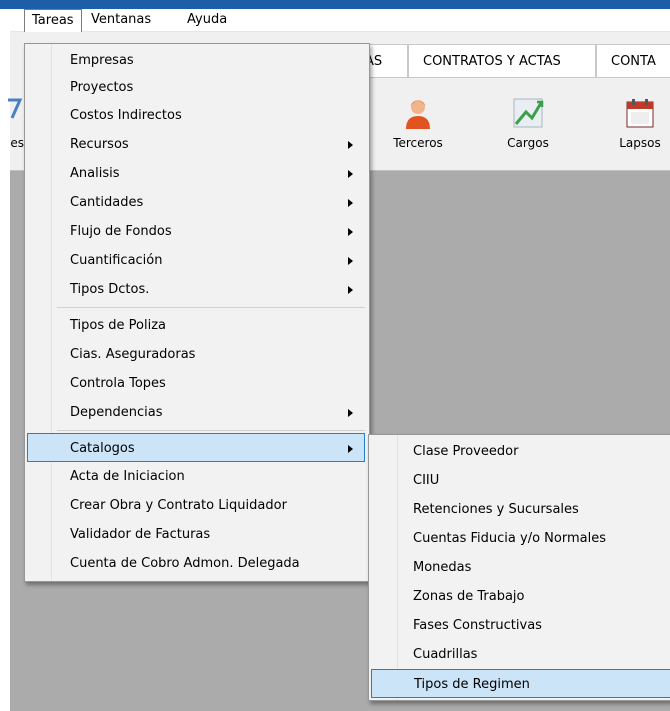 This screenshot has width=670, height=711. What do you see at coordinates (116, 260) in the screenshot?
I see `menu-item-label: Cuantificación` at bounding box center [116, 260].